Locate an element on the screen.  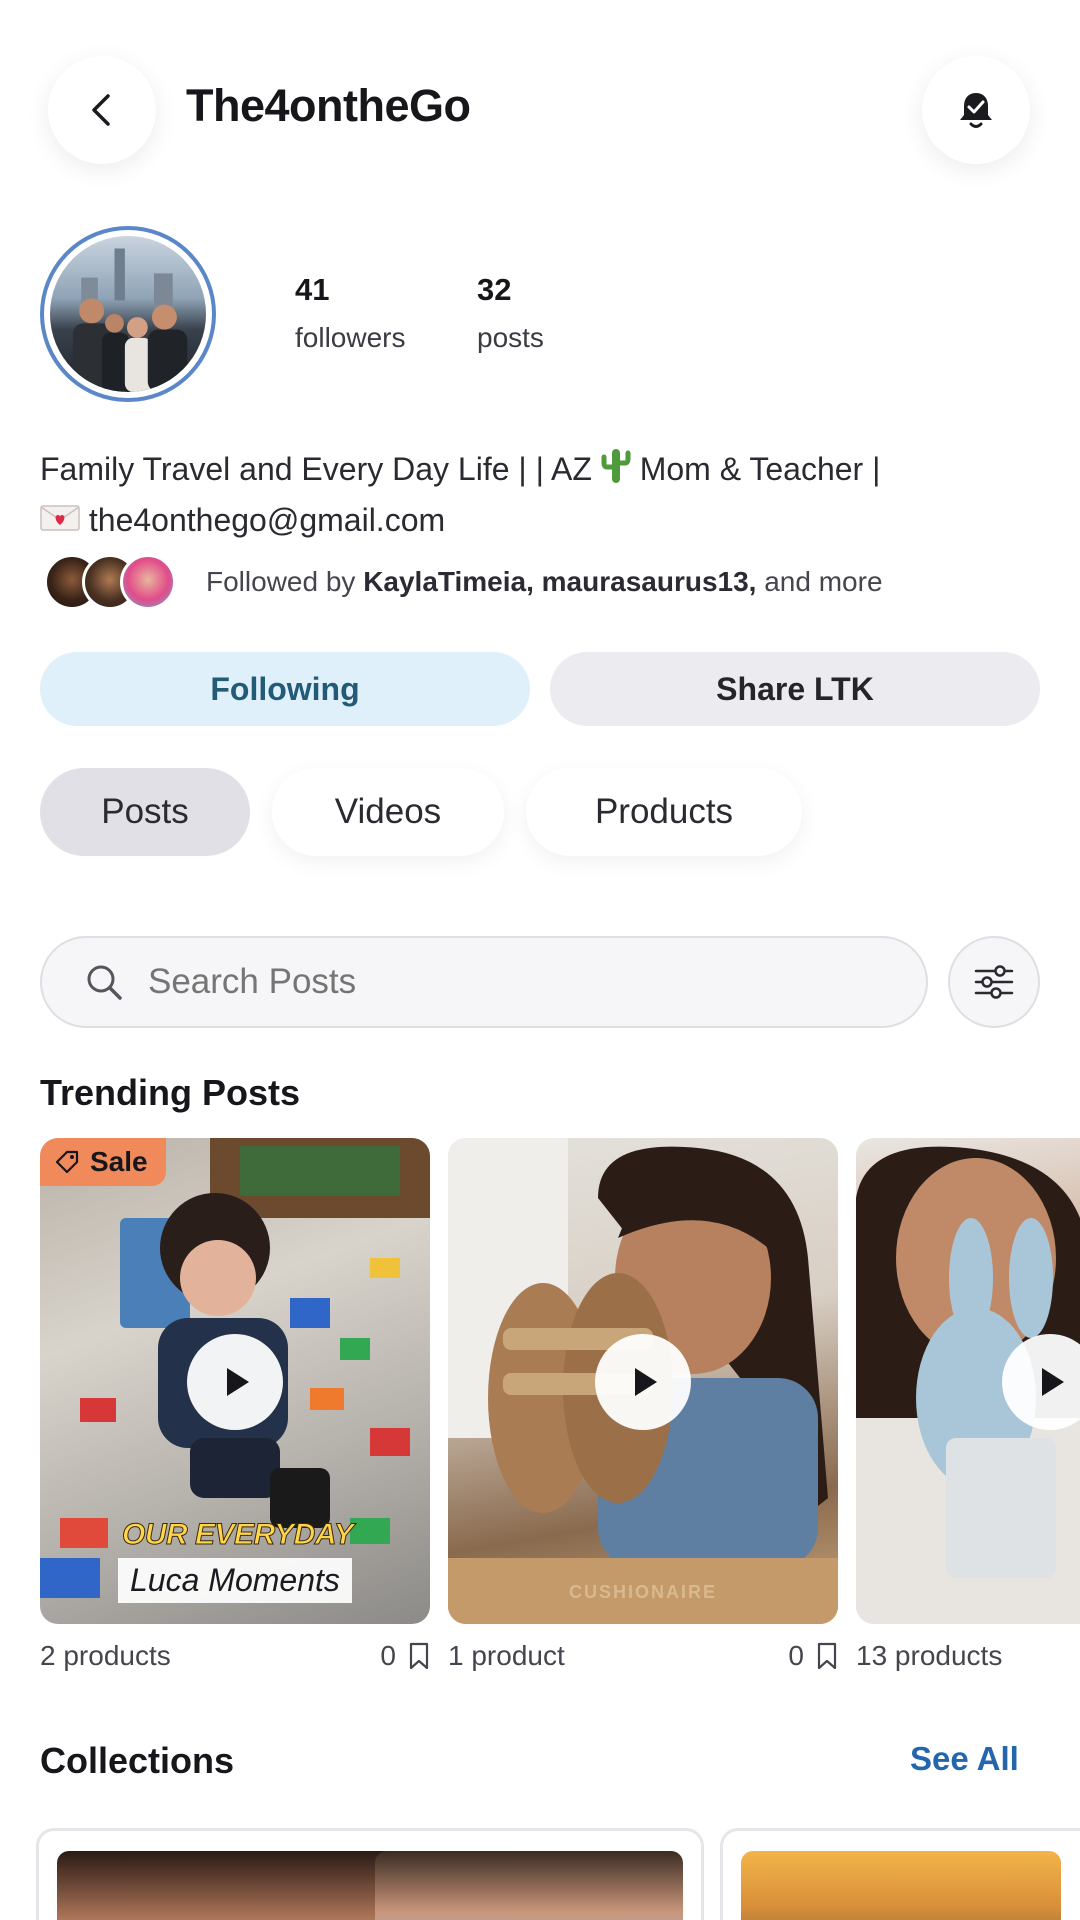
trending-post-card: CUSHIONAIRE is located at coordinates (643, 1381).